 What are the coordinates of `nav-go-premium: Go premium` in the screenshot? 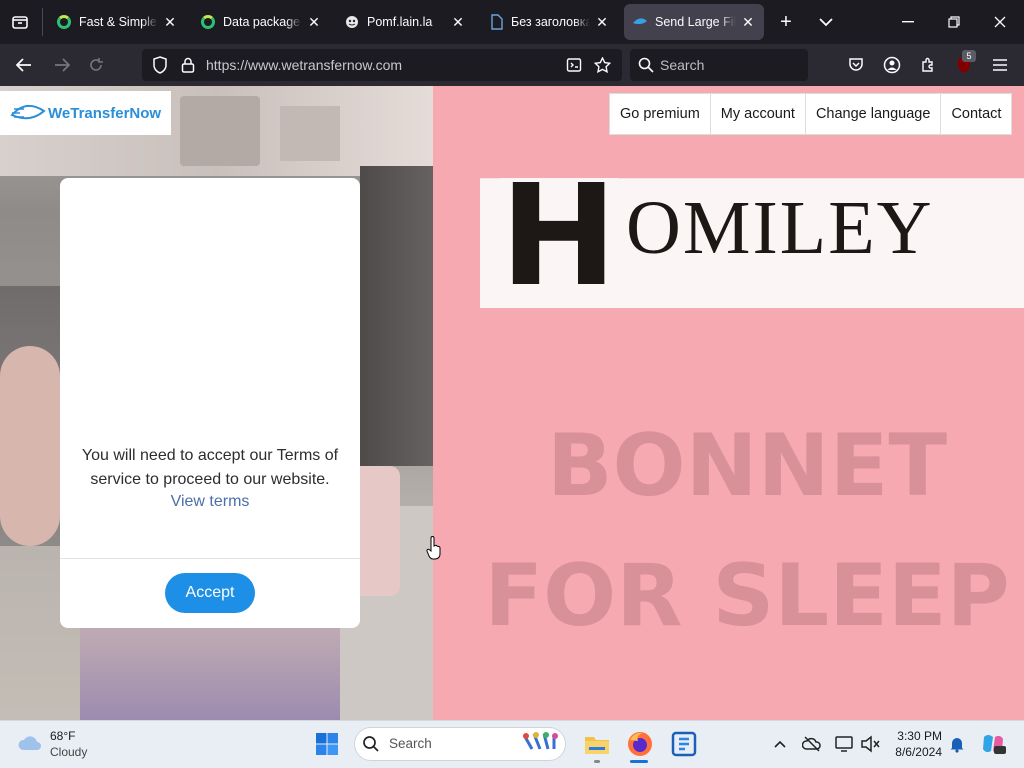 It's located at (660, 114).